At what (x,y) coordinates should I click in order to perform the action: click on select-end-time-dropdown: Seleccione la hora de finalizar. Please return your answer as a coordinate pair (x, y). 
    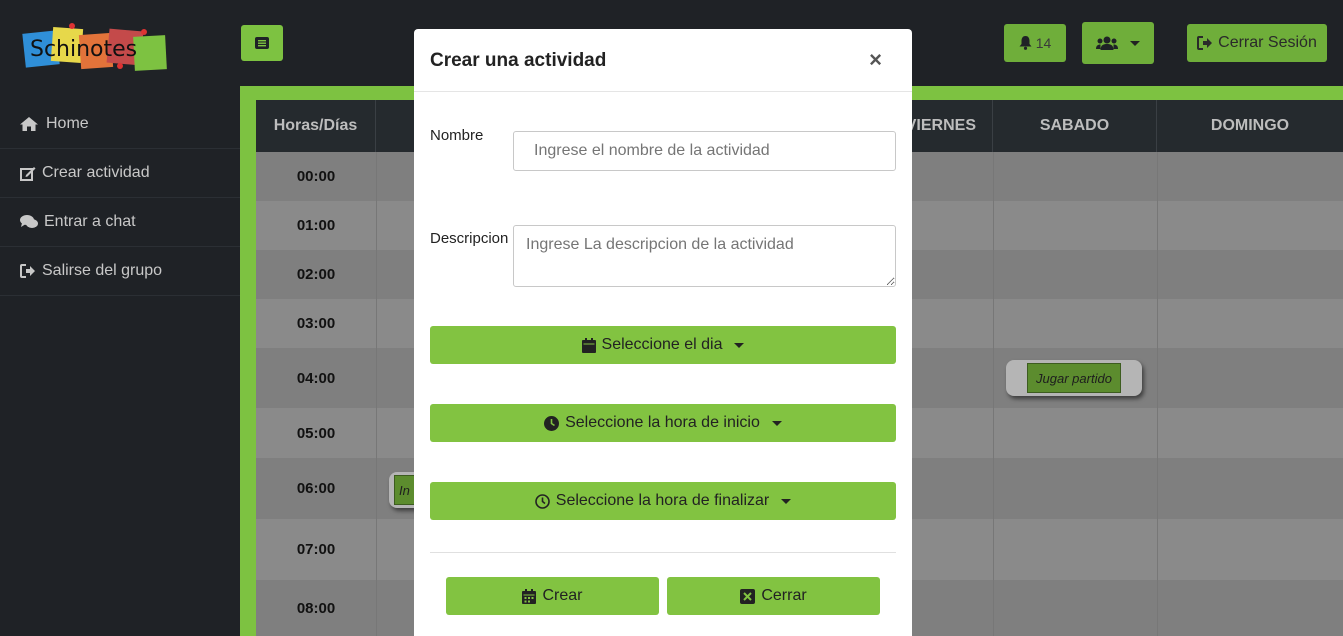
    Looking at the image, I should click on (663, 501).